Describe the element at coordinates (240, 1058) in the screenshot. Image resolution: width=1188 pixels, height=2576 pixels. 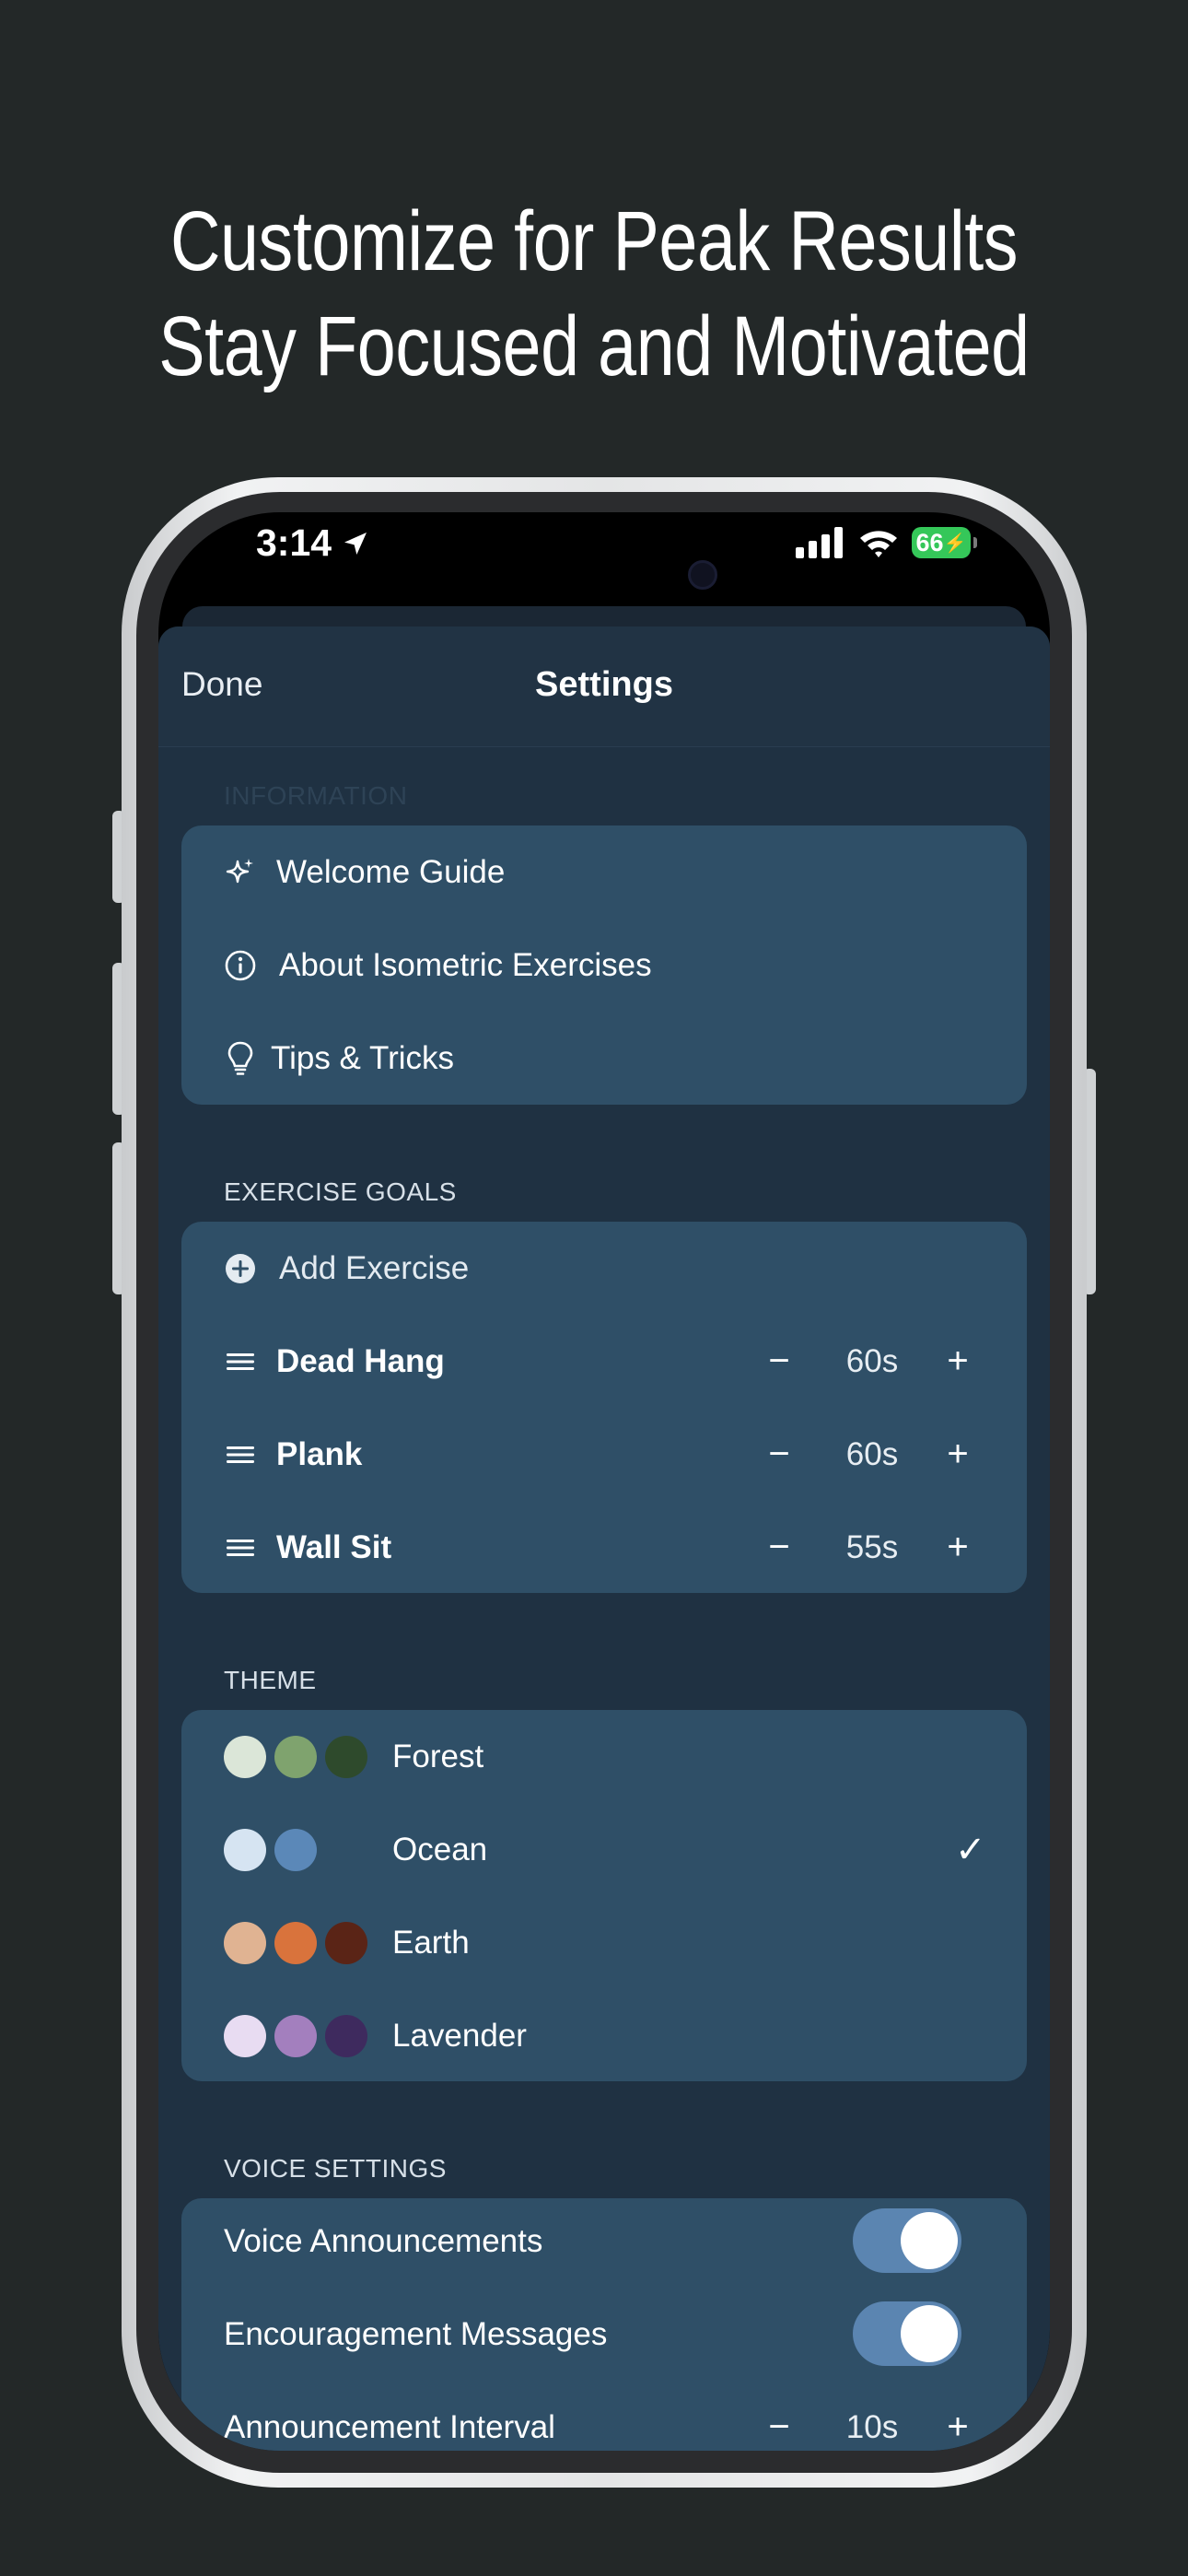
I see `lightbulb-icon` at that location.